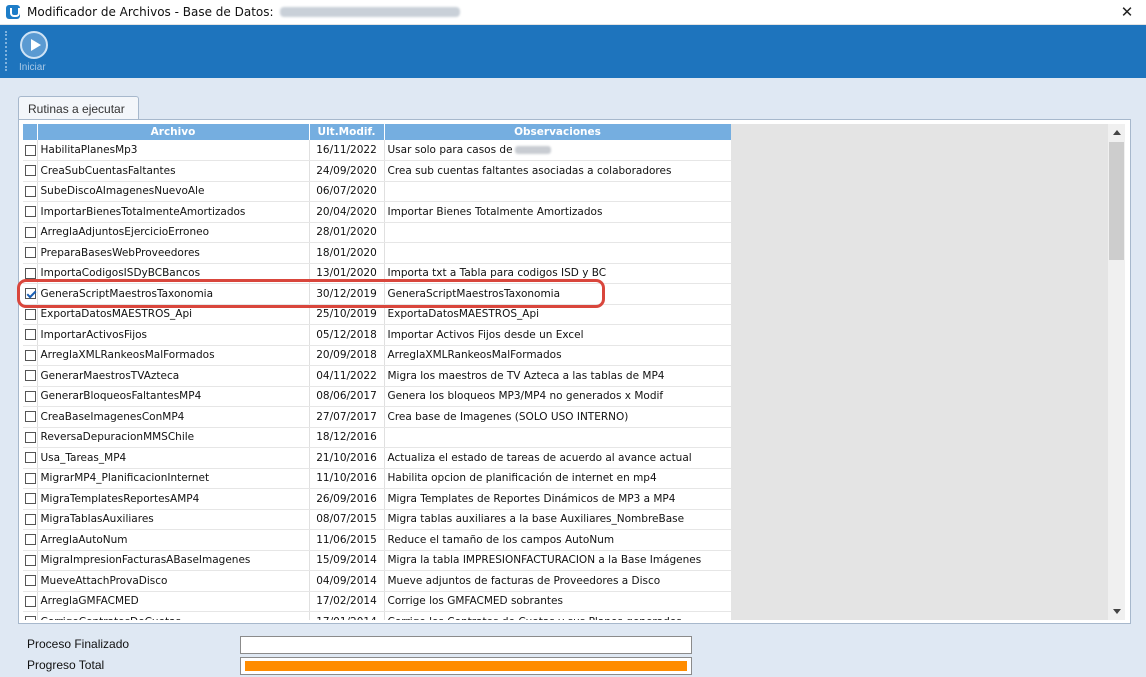  What do you see at coordinates (347, 253) in the screenshot?
I see `cell-fecha: 18/01/2020` at bounding box center [347, 253].